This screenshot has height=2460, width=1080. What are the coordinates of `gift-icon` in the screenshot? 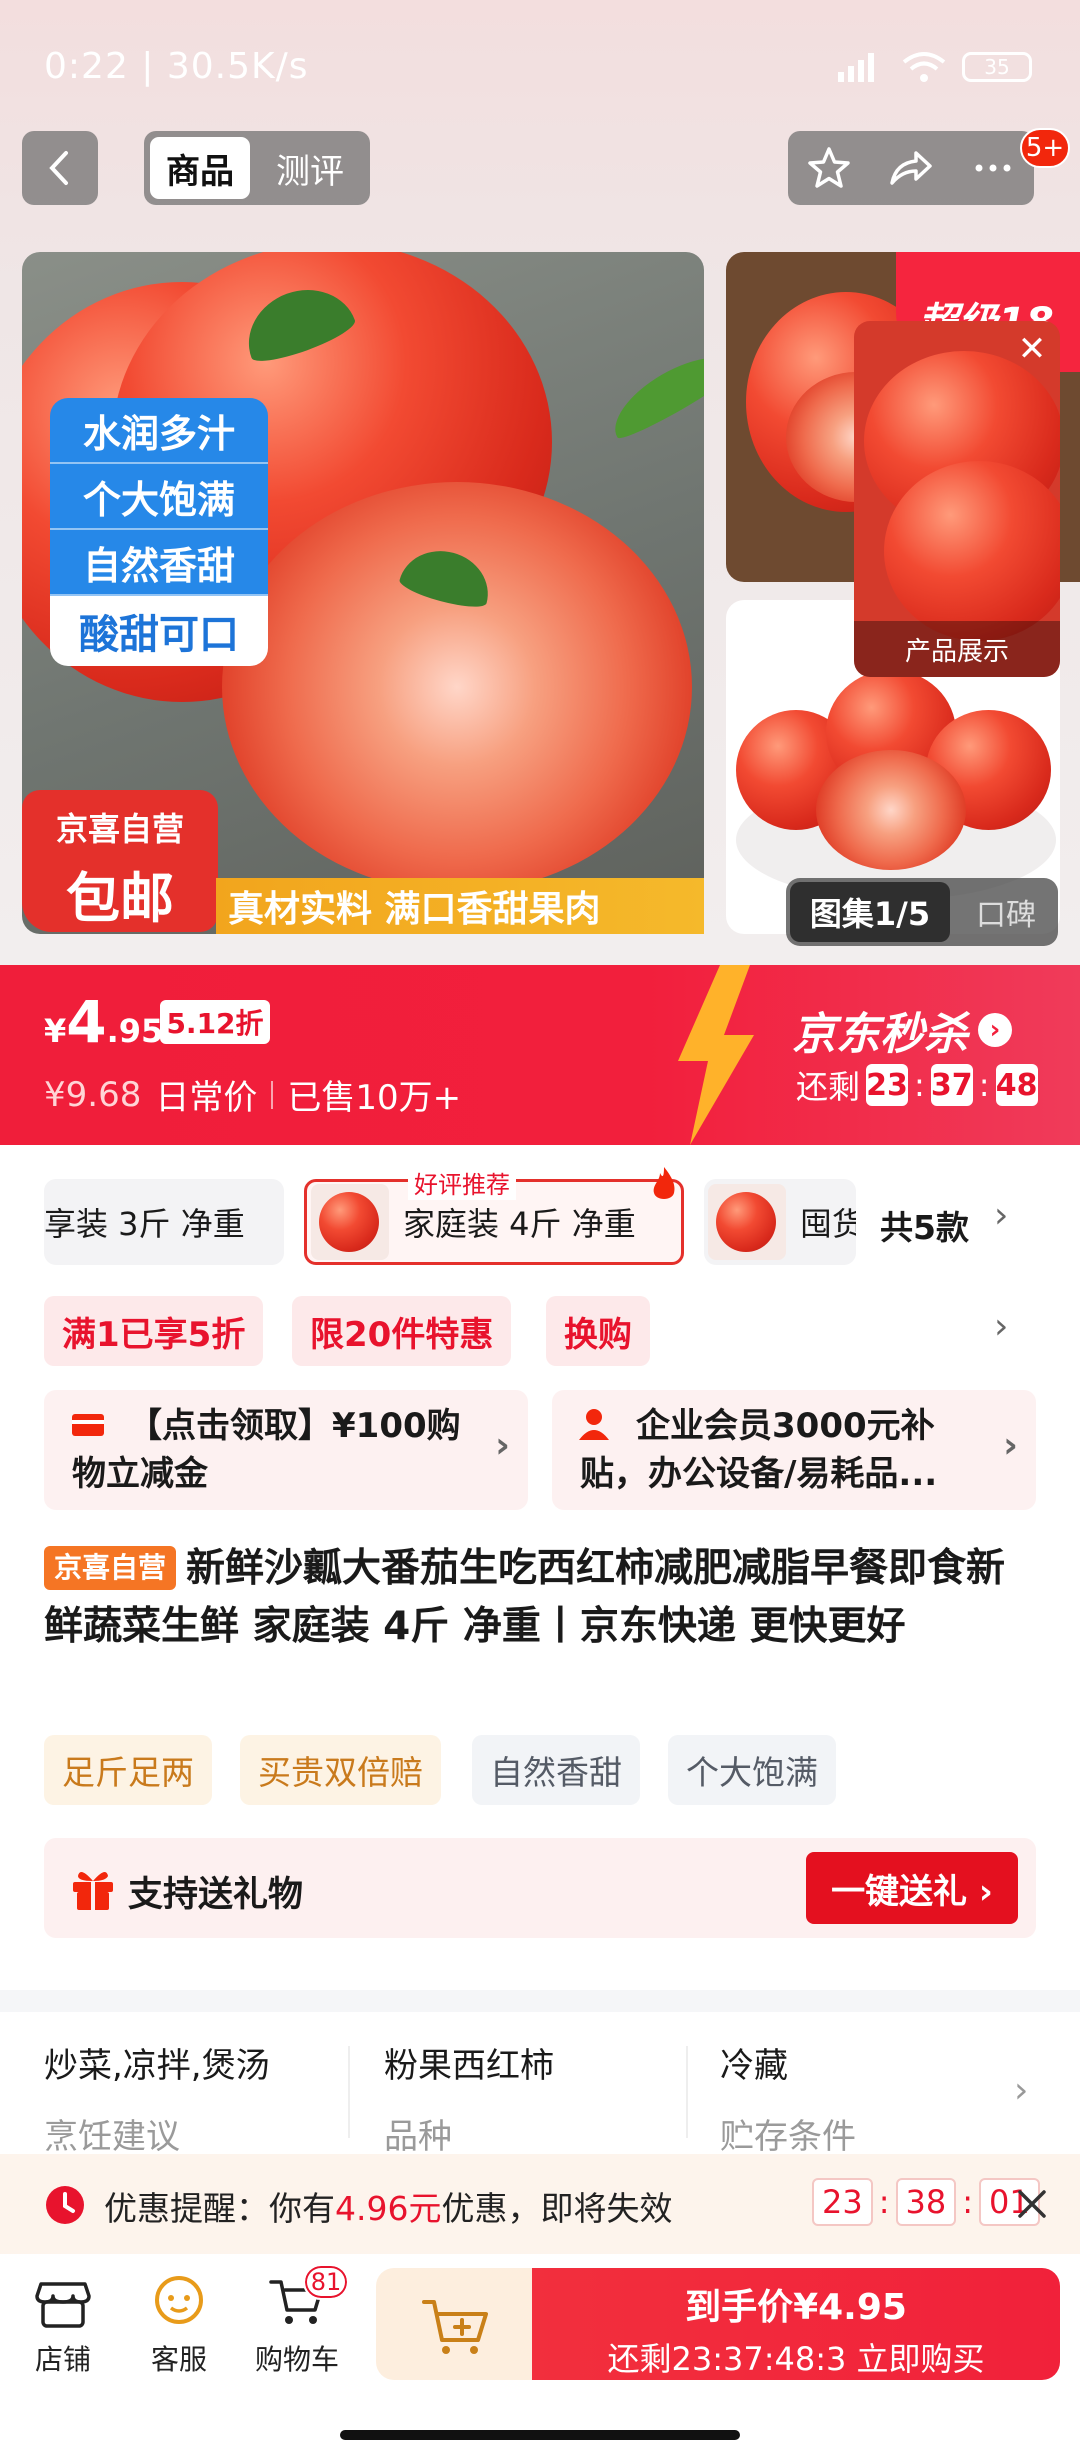 It's located at (93, 1891).